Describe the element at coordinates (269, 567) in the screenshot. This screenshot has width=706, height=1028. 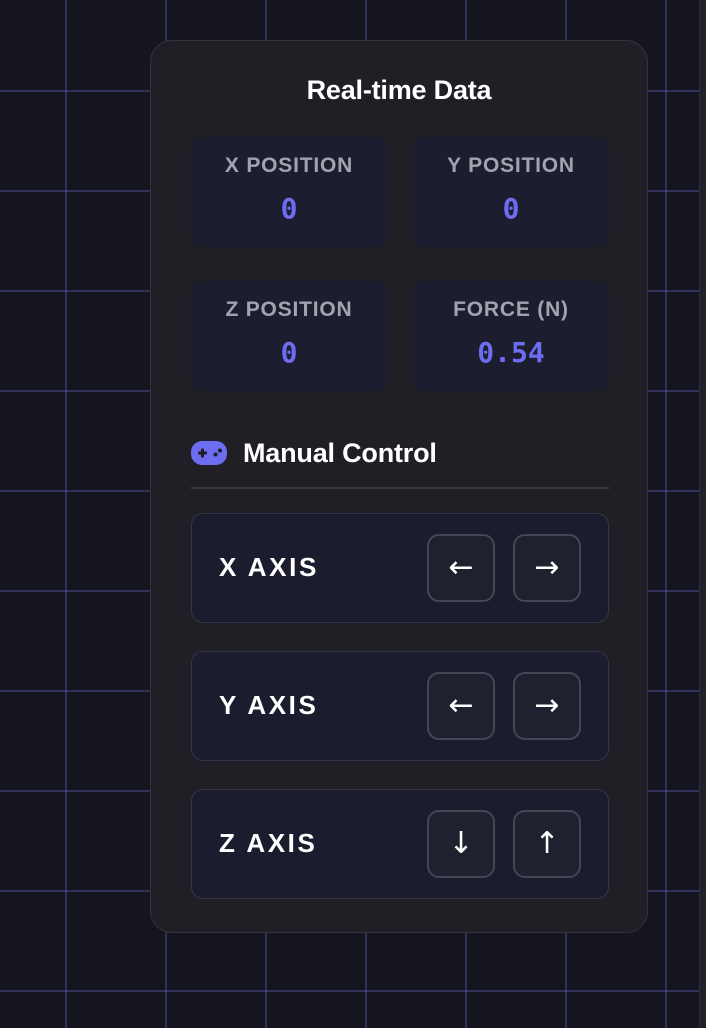
I see `x-axis-label: X AXIS` at that location.